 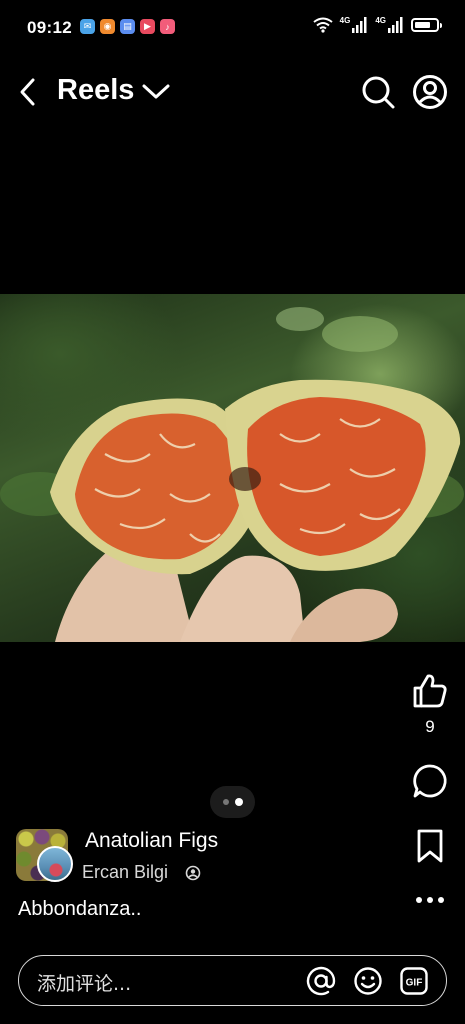 I want to click on gif-icon: GIF, so click(x=414, y=981).